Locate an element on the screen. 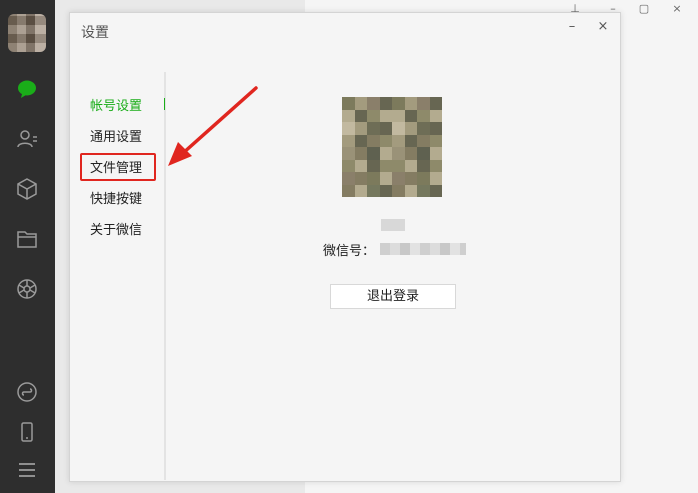  logout-button: 退出登录 is located at coordinates (393, 296).